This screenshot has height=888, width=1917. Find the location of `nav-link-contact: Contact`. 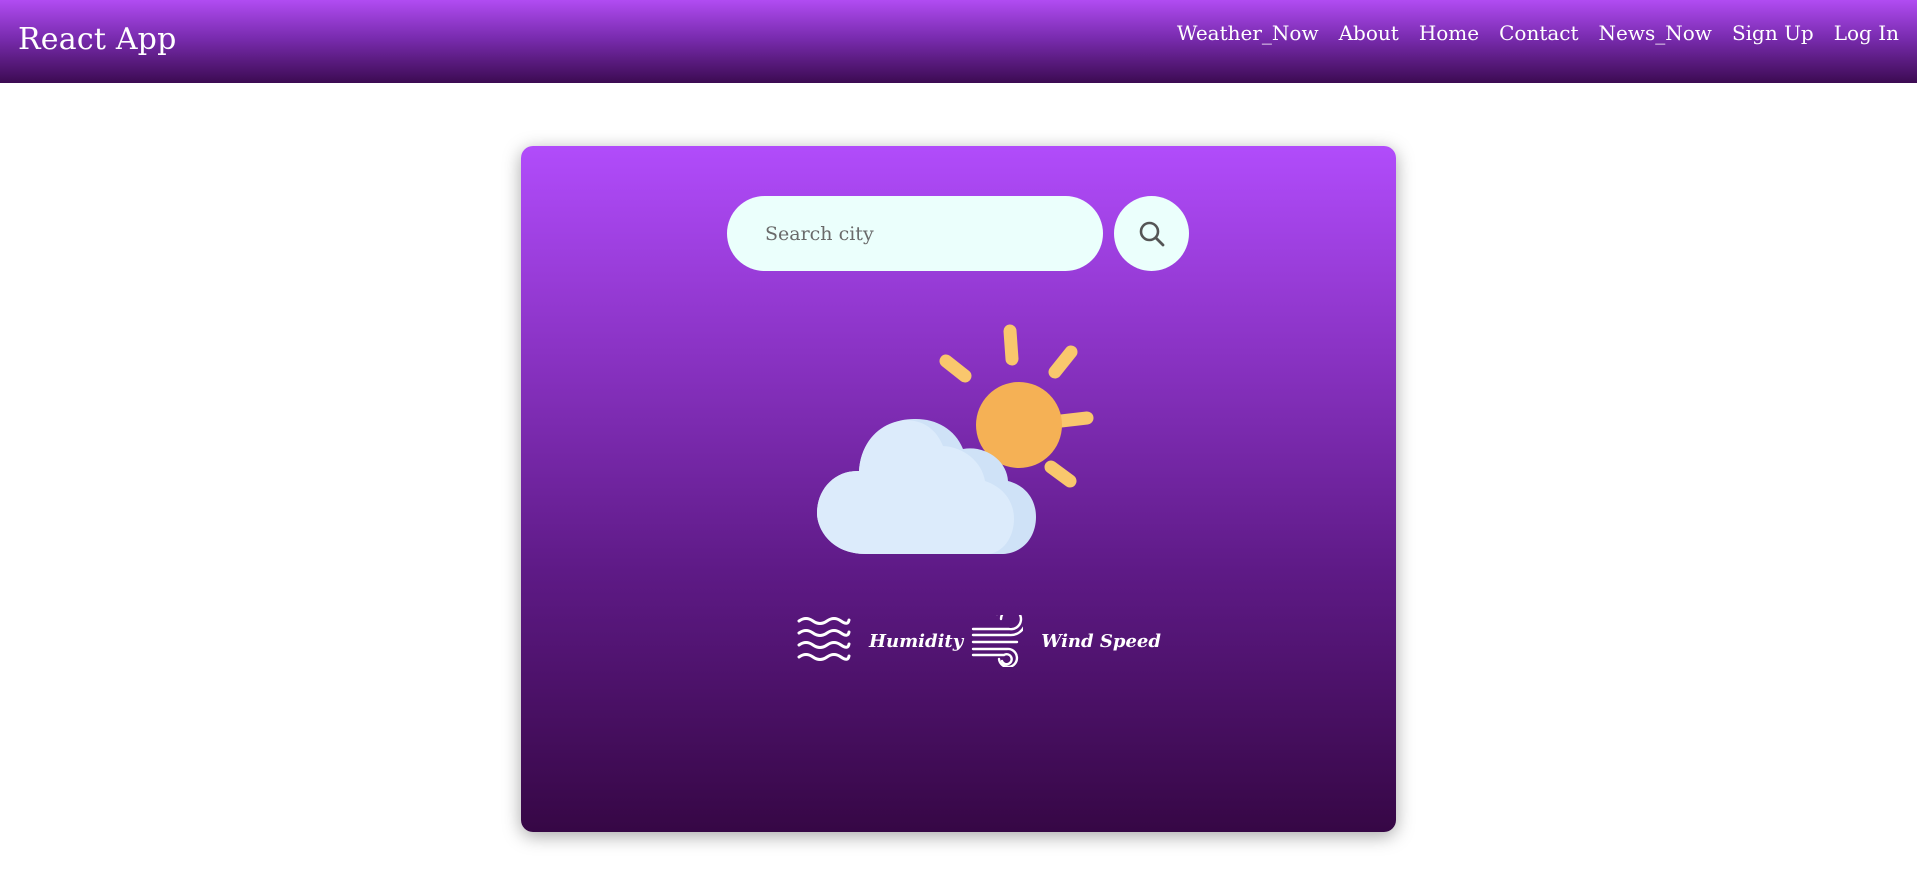

nav-link-contact: Contact is located at coordinates (1538, 33).